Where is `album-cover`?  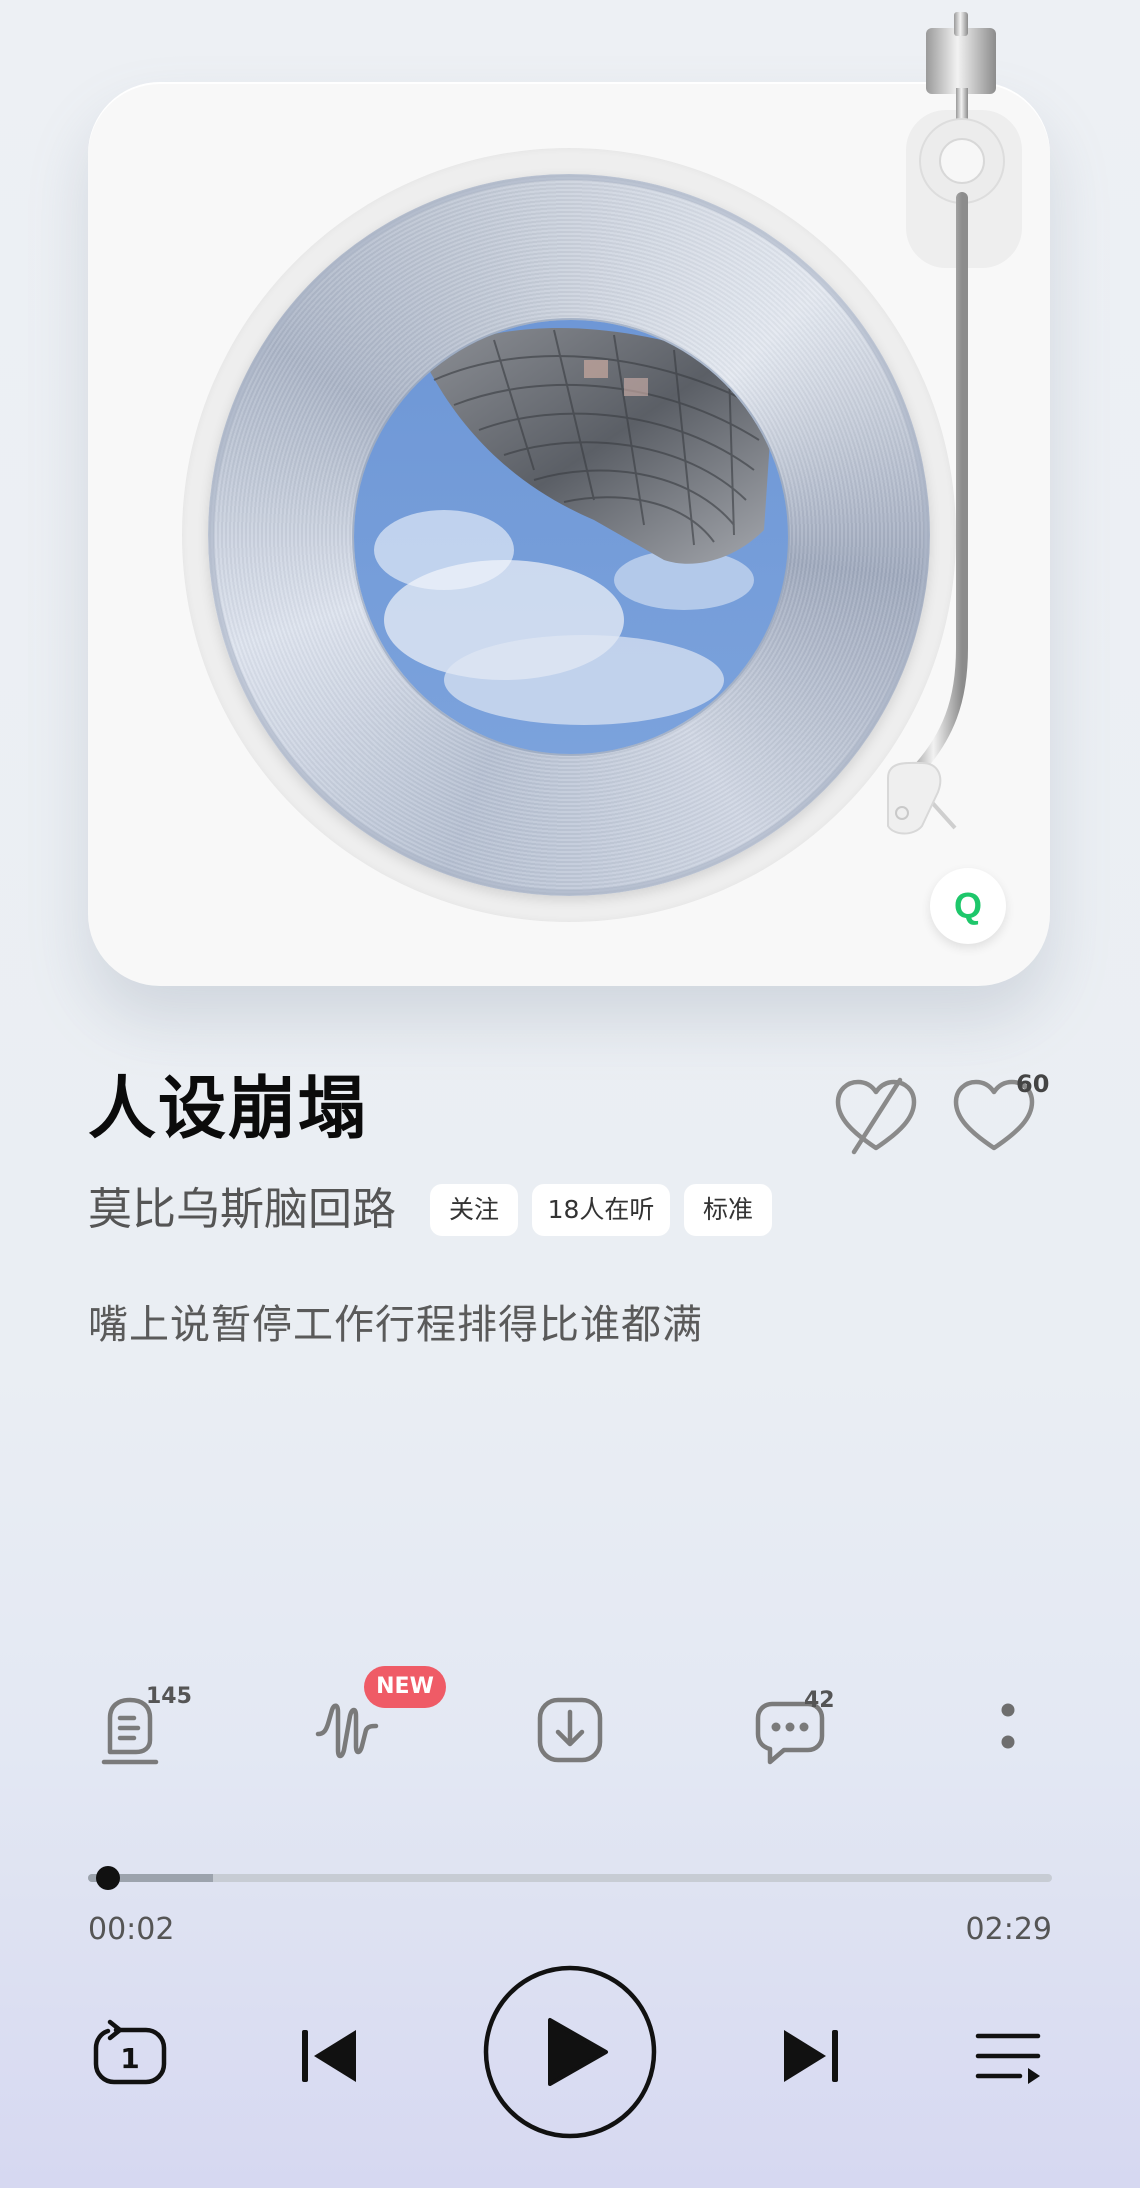
album-cover is located at coordinates (571, 537).